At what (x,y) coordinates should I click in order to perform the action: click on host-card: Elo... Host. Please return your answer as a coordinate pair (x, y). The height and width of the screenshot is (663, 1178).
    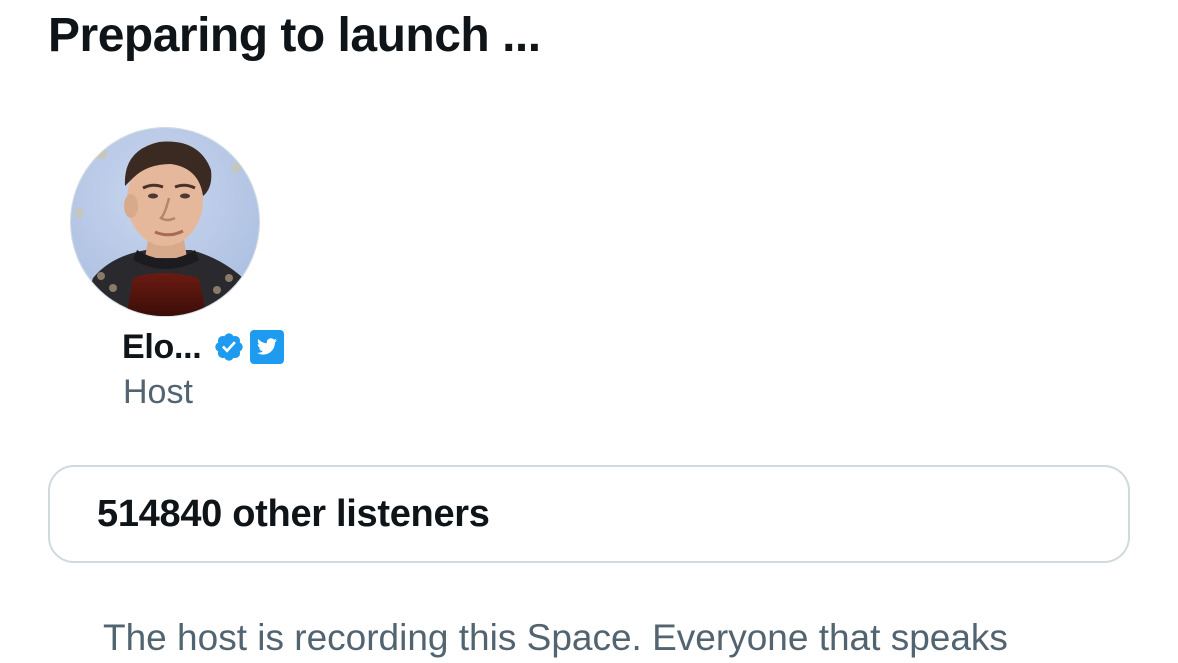
    Looking at the image, I should click on (200, 277).